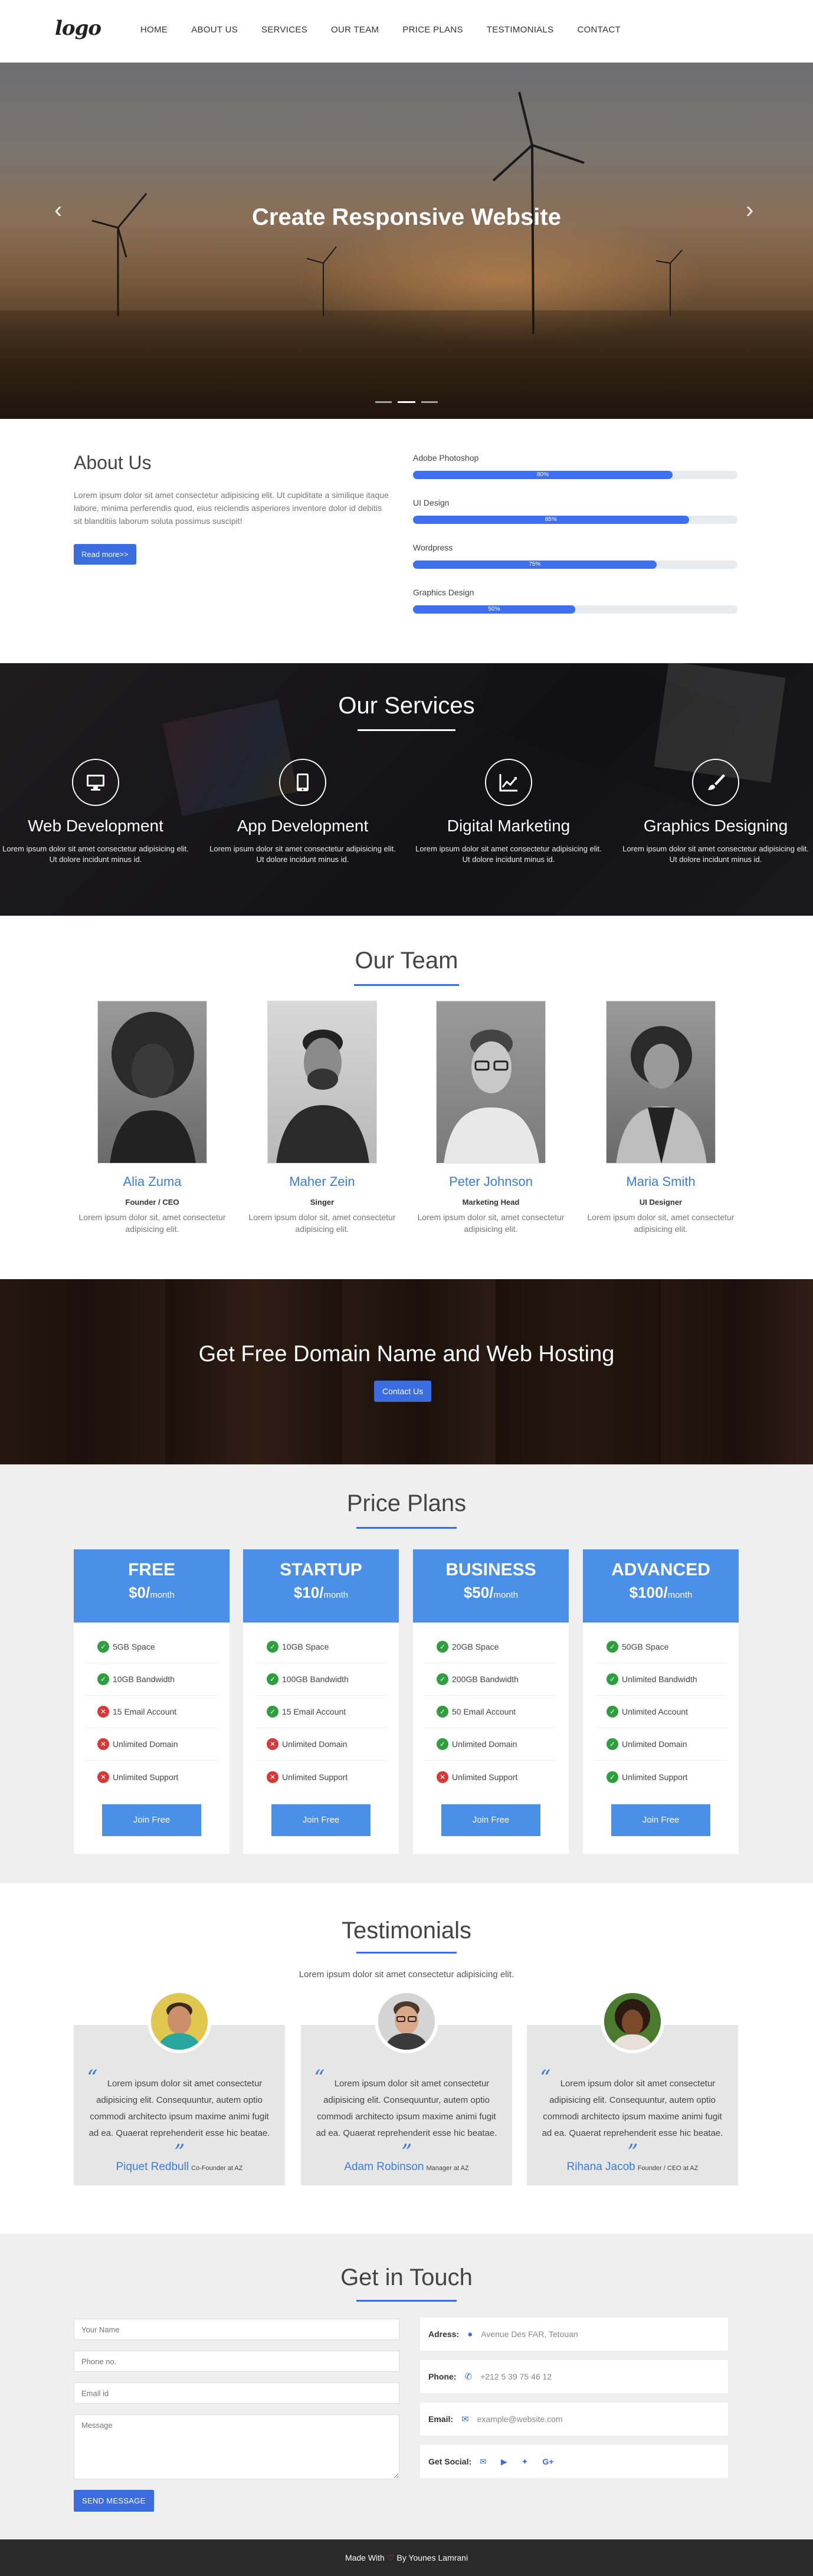  Describe the element at coordinates (58, 210) in the screenshot. I see `chevron-left-icon: ‹` at that location.